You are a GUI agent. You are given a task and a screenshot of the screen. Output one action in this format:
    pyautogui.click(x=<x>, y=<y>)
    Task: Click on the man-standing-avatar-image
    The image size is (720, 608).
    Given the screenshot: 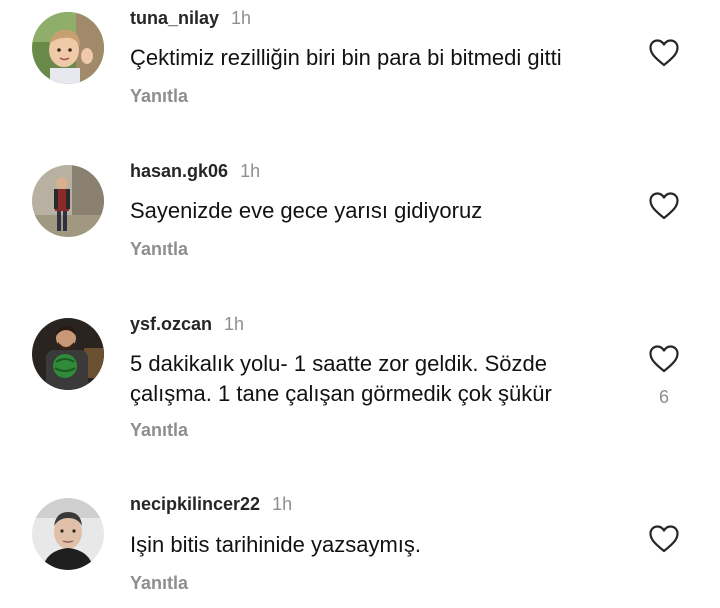 What is the action you would take?
    pyautogui.click(x=68, y=201)
    